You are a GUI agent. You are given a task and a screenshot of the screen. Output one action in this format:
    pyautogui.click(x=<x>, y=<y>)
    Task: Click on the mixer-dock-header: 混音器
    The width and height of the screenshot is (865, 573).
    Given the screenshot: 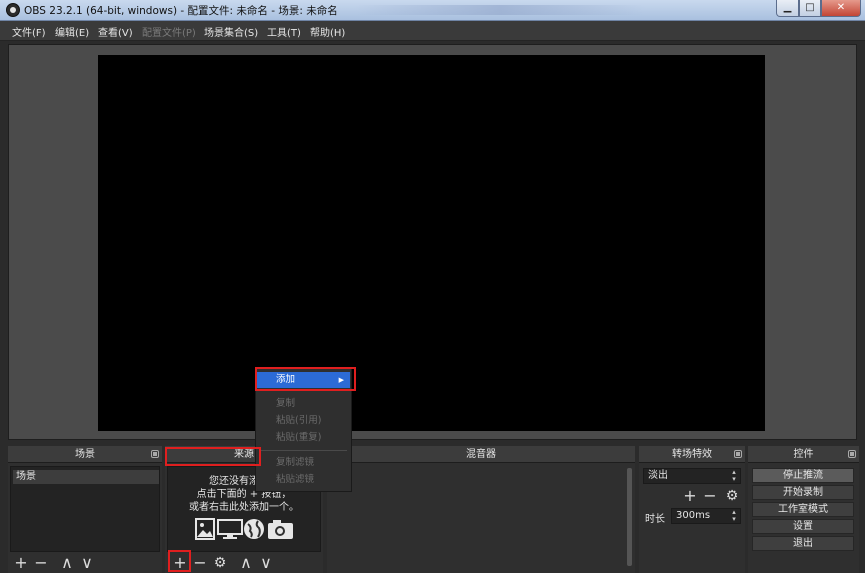 What is the action you would take?
    pyautogui.click(x=481, y=454)
    